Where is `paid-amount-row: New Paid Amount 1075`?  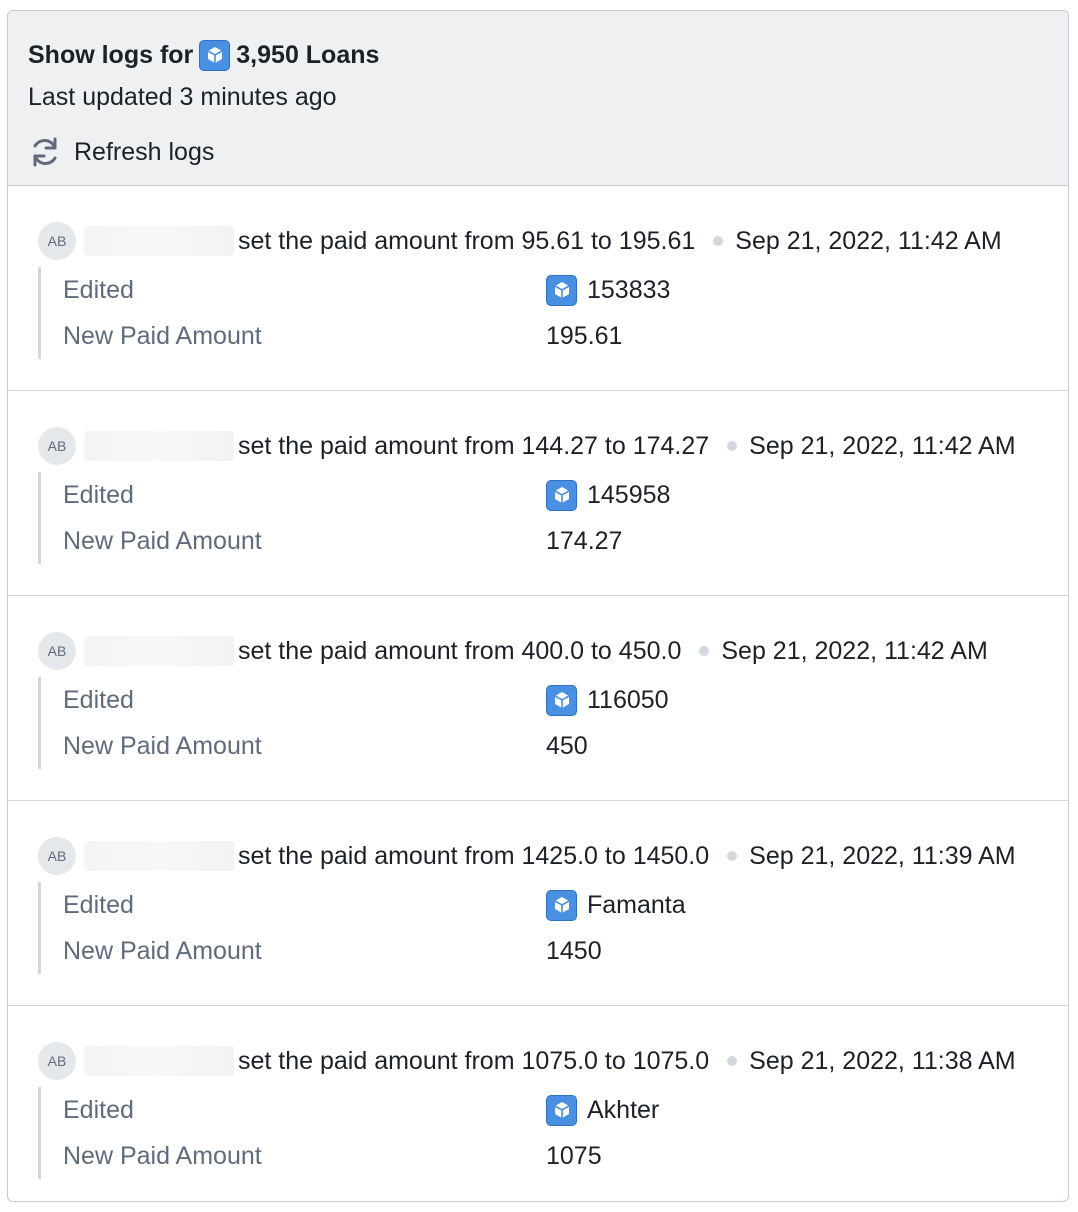
paid-amount-row: New Paid Amount 1075 is located at coordinates (565, 1156).